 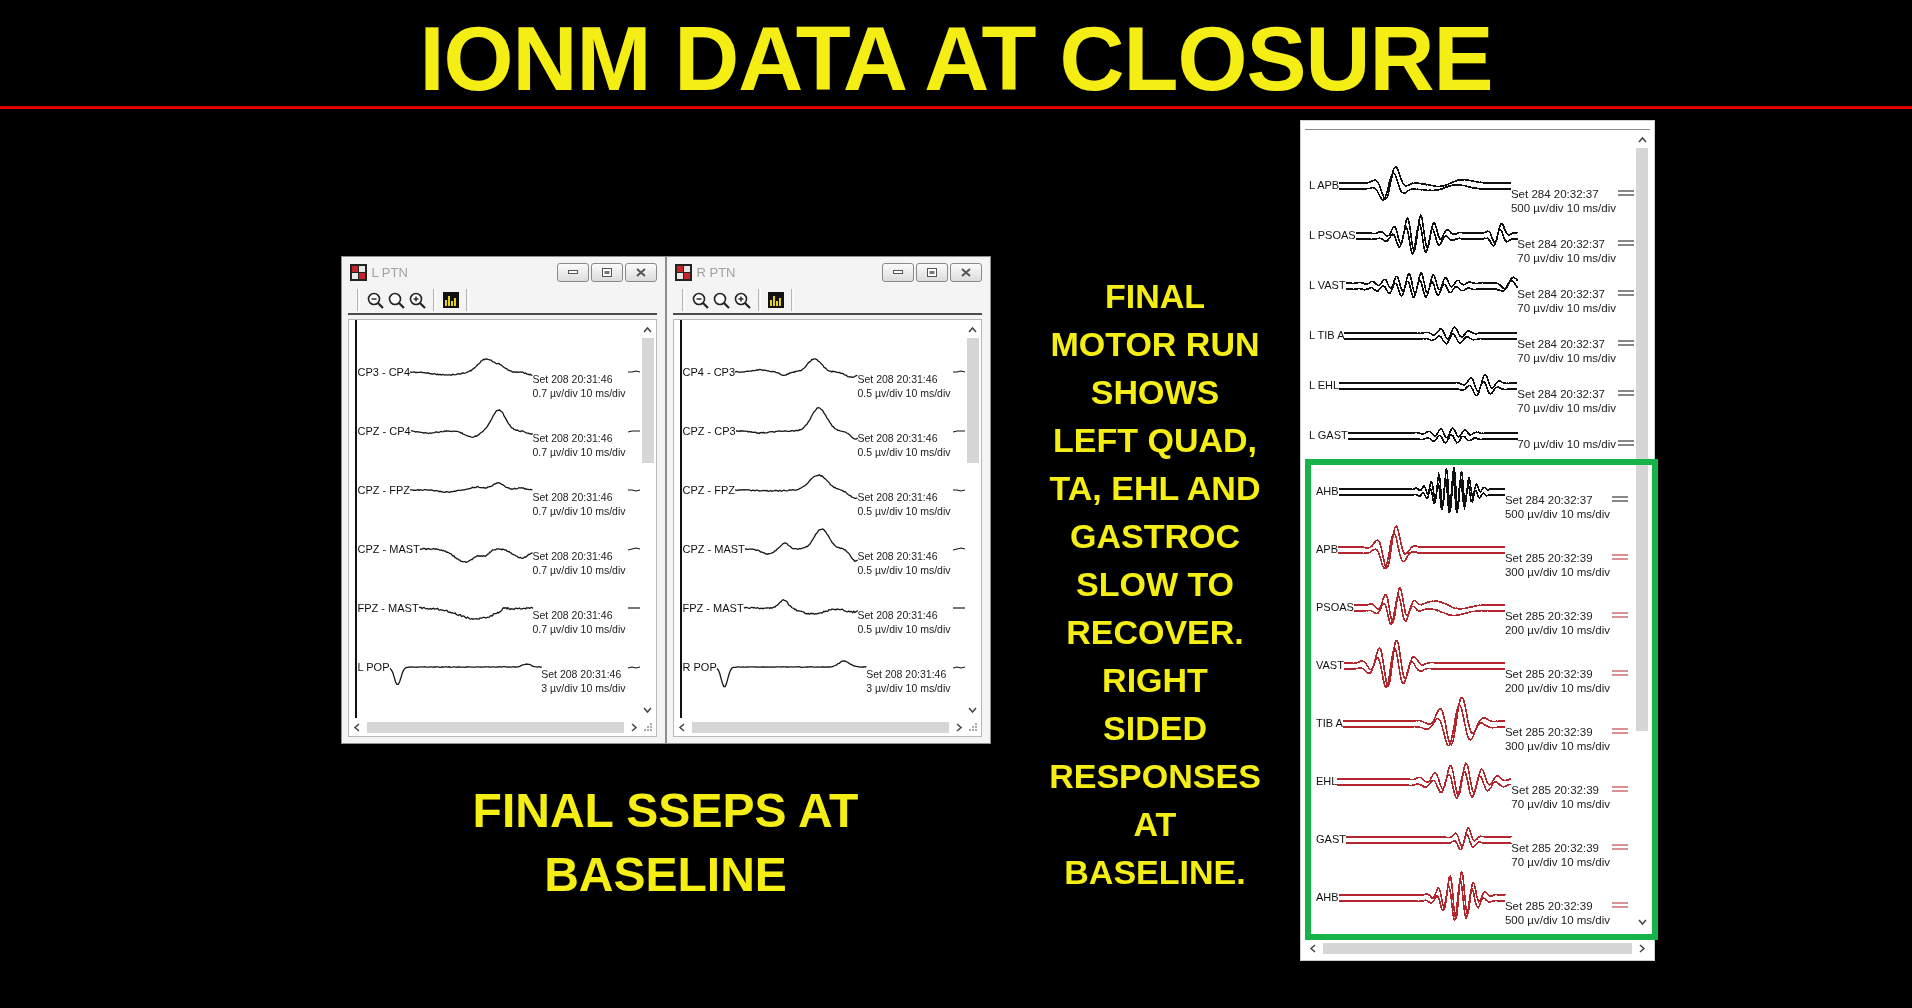 What do you see at coordinates (1328, 435) in the screenshot?
I see `trace-label: L GAST` at bounding box center [1328, 435].